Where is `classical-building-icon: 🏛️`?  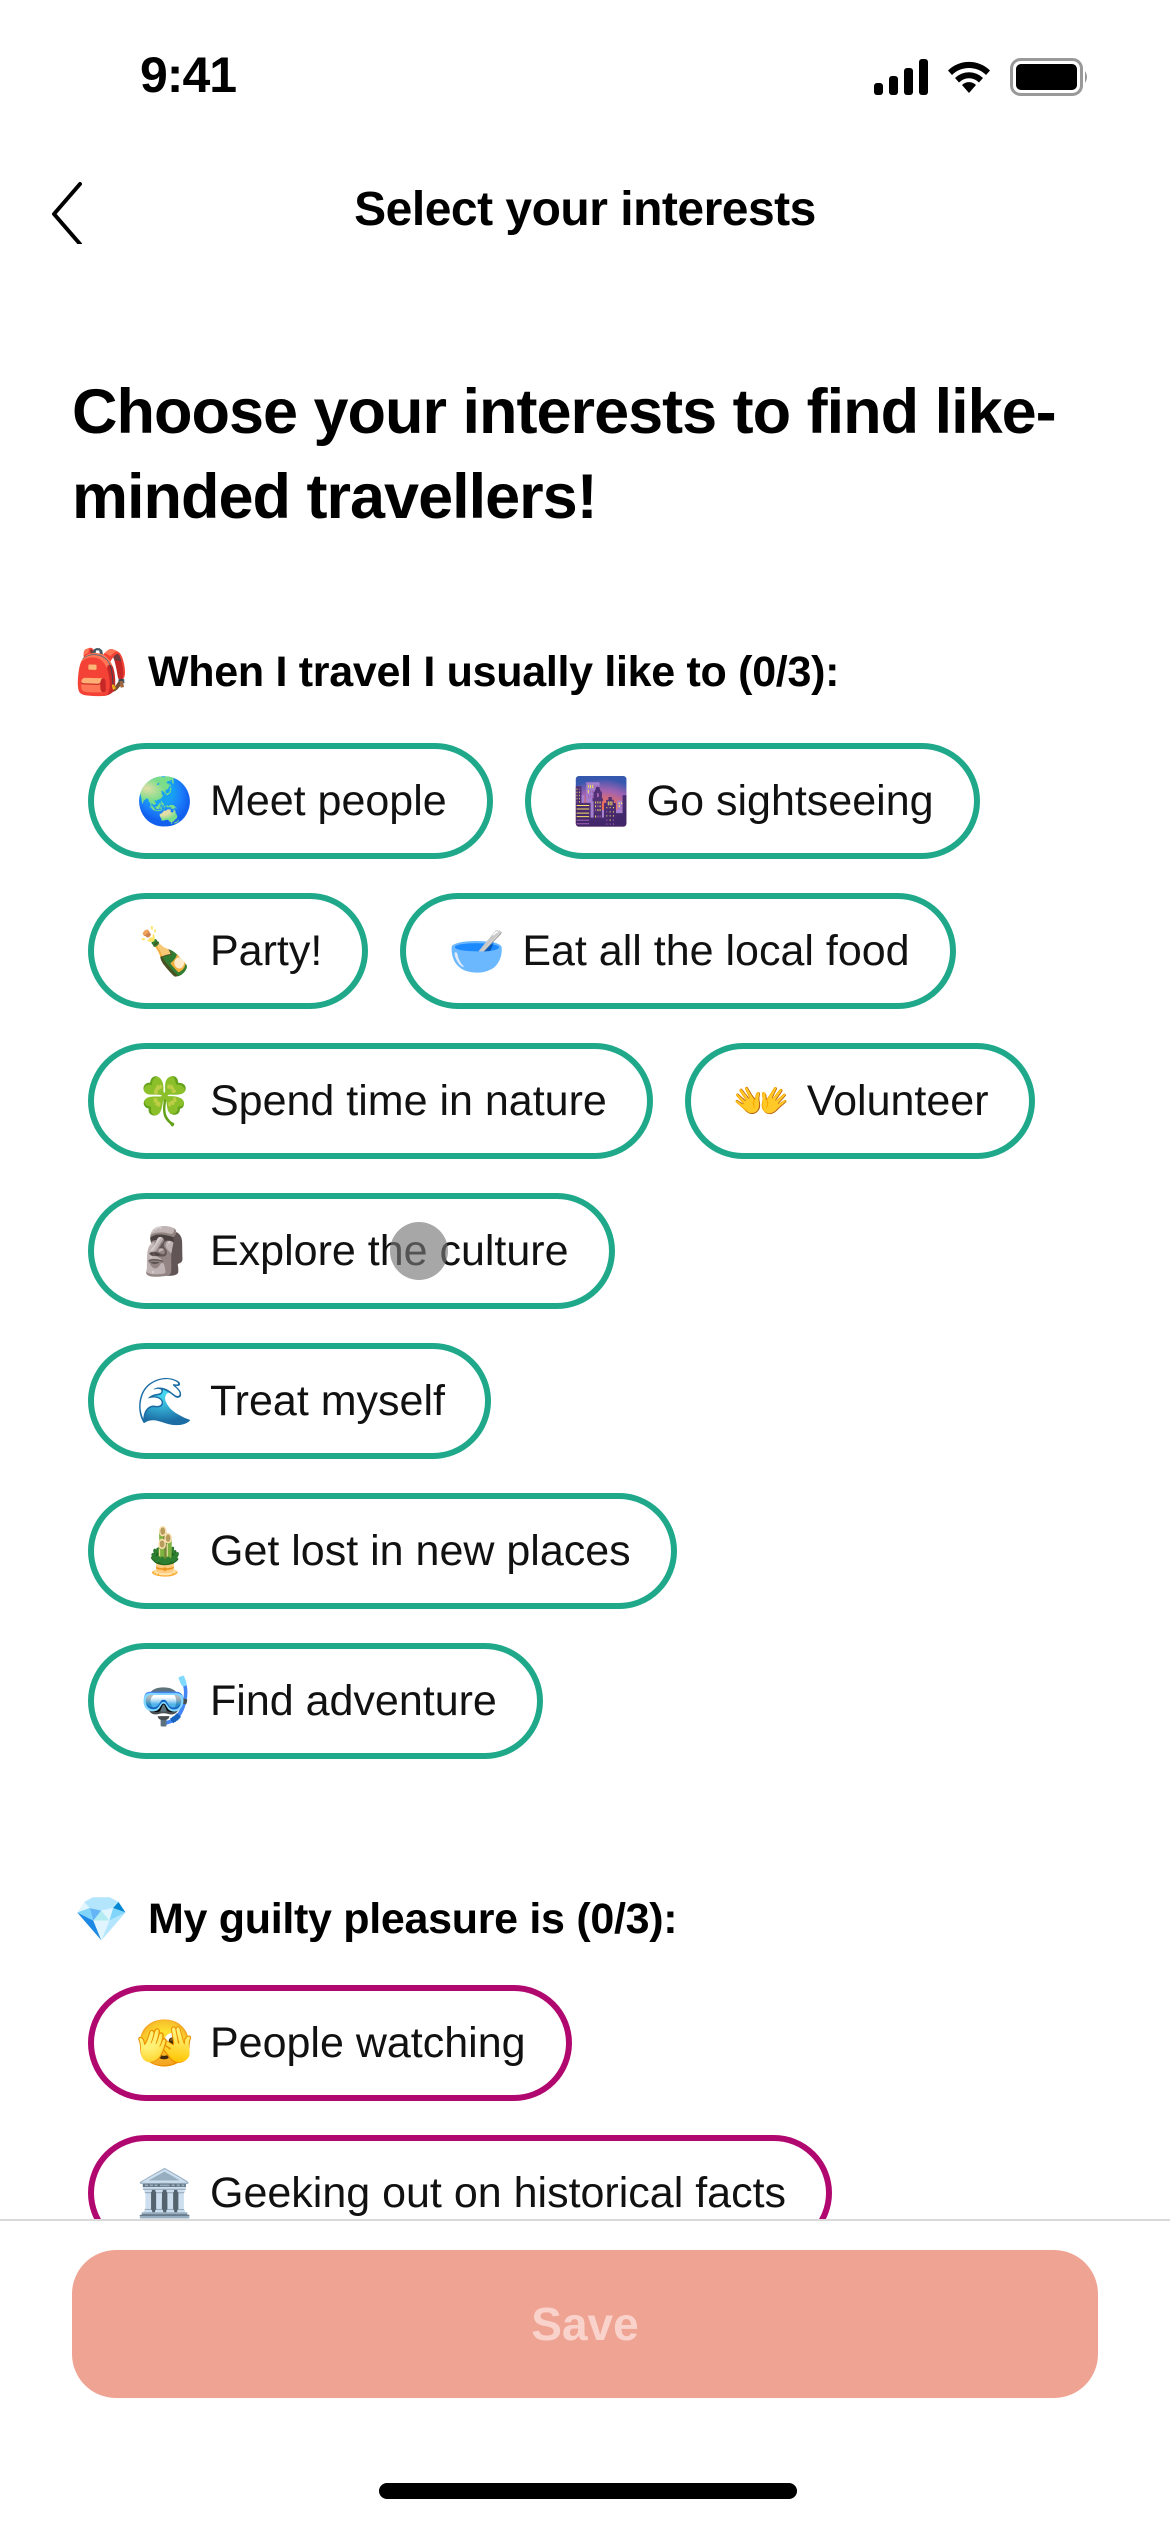 classical-building-icon: 🏛️ is located at coordinates (165, 2192).